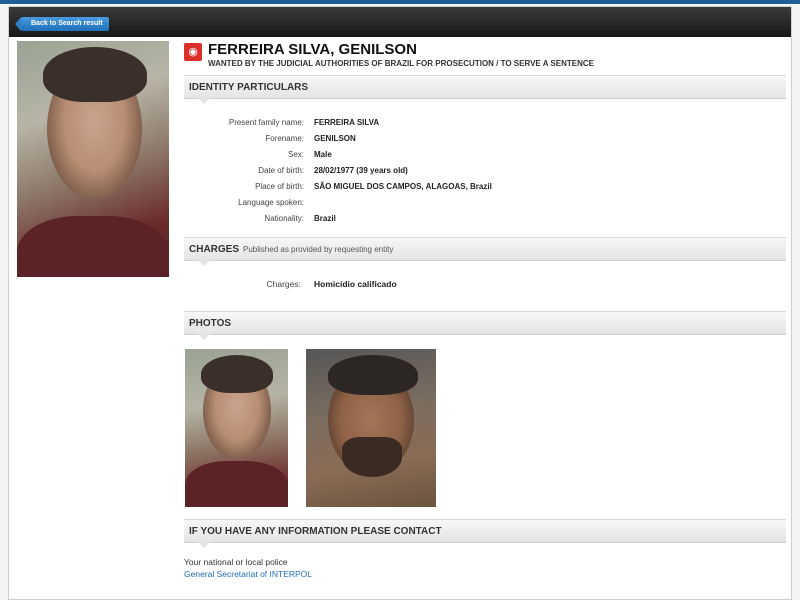 The height and width of the screenshot is (600, 800). Describe the element at coordinates (485, 123) in the screenshot. I see `particular-row: Present family name: FERREIRA SILVA` at that location.